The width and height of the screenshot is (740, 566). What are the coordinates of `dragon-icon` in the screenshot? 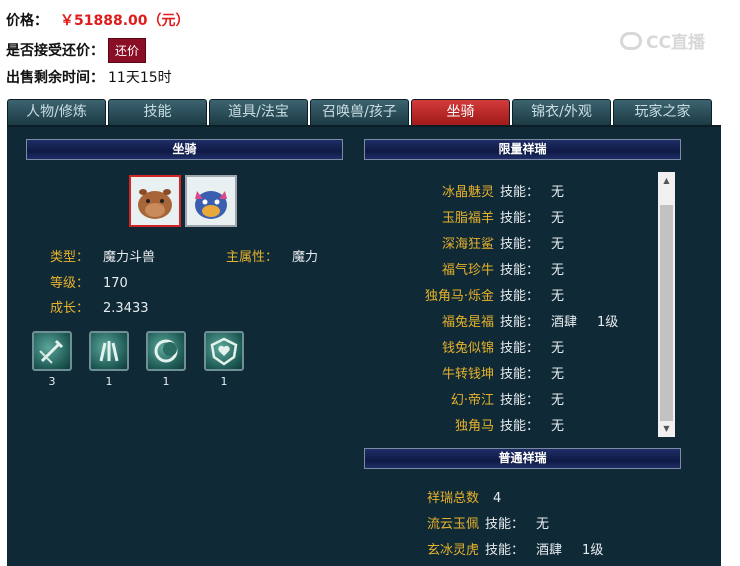 It's located at (211, 201).